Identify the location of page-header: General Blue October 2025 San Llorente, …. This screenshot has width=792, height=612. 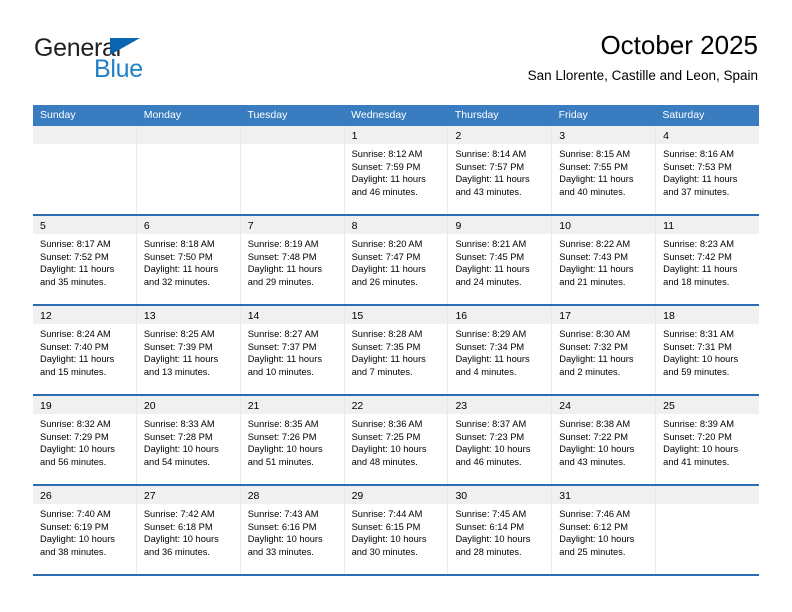
(396, 64).